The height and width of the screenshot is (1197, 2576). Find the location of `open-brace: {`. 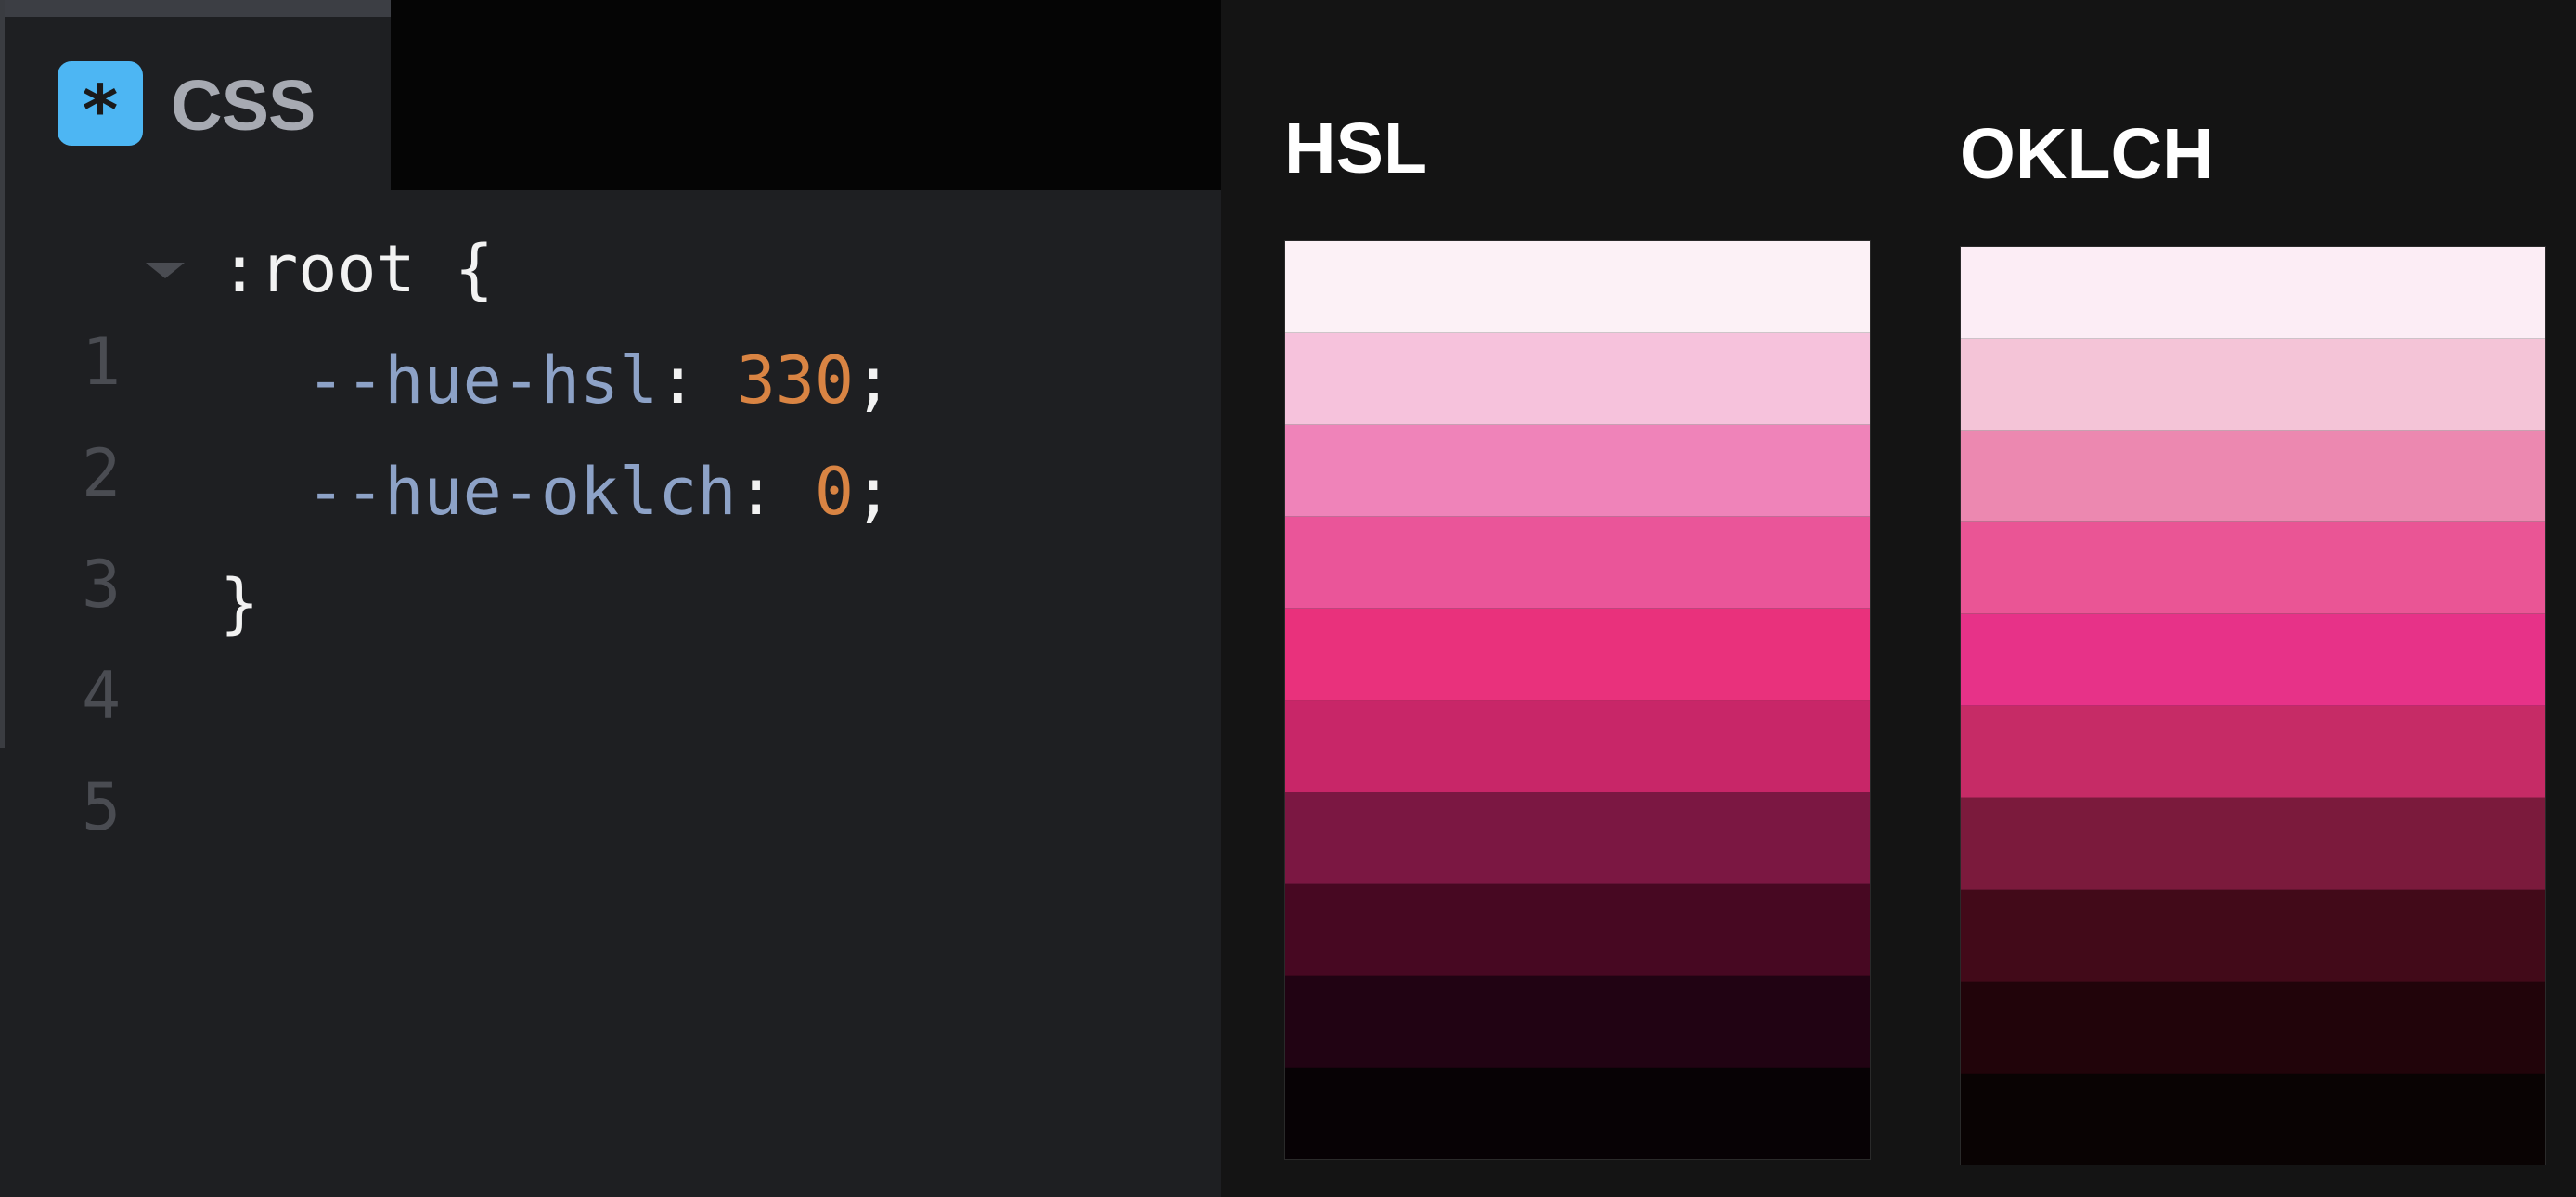

open-brace: { is located at coordinates (455, 269).